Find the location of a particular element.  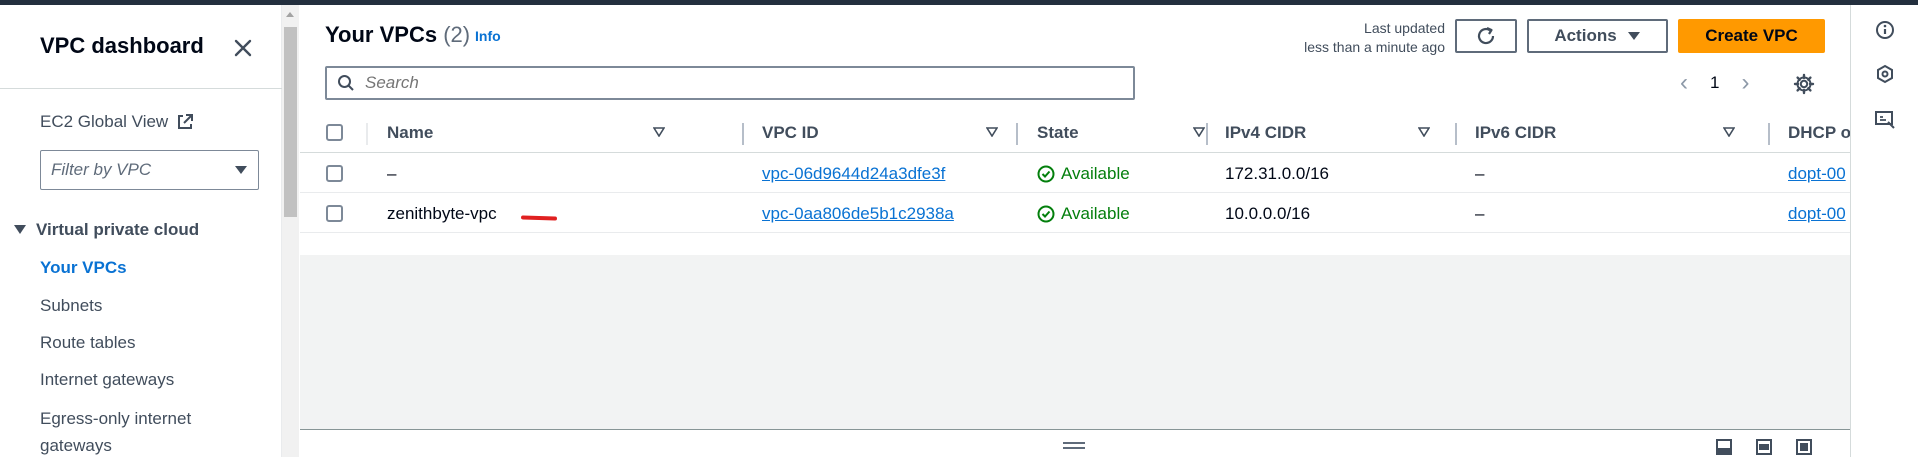

refresh-icon is located at coordinates (1486, 35).